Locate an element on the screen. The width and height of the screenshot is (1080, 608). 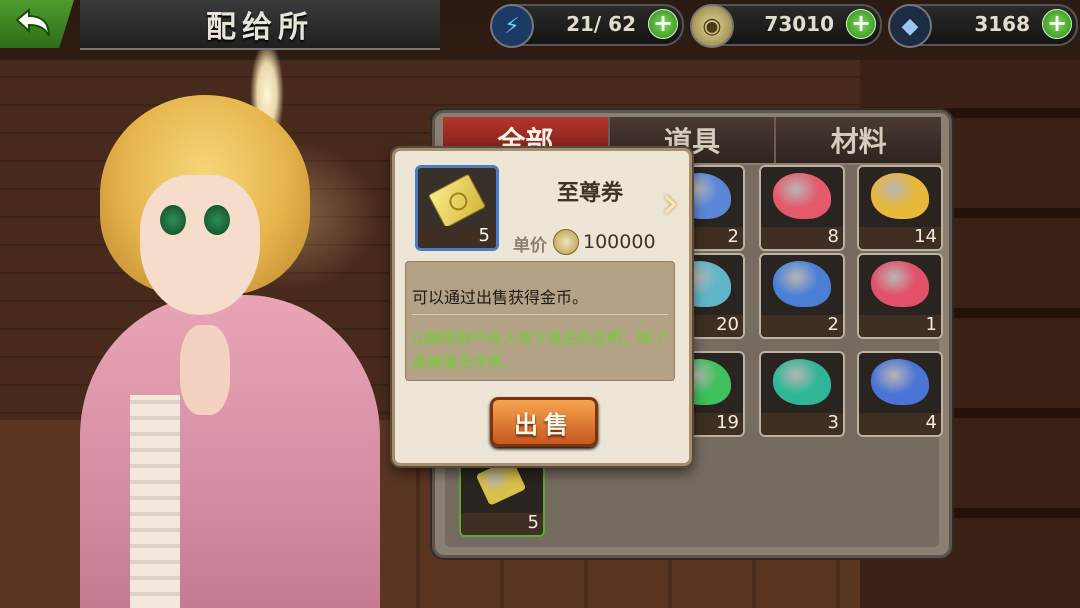
top-bar: 配给所 ⚡ 21/ 62 + ◉ 73010 + ◆ 3168 + is located at coordinates (540, 25).